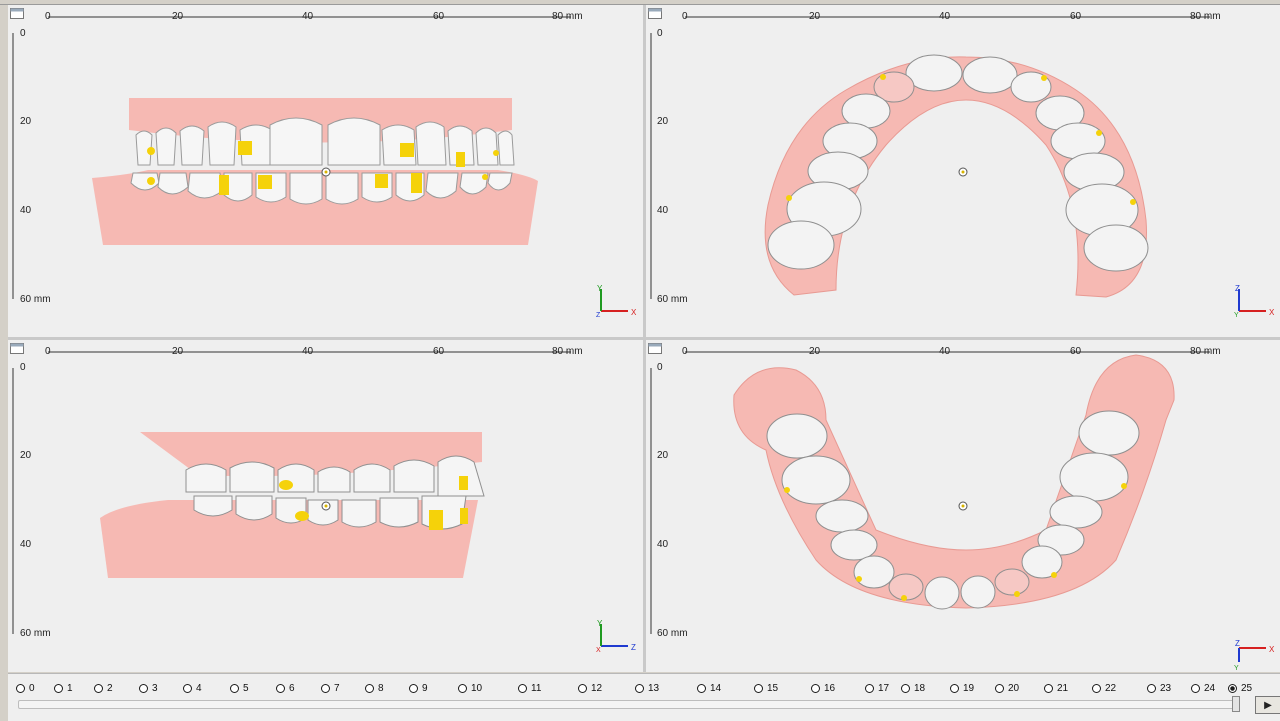 The width and height of the screenshot is (1280, 721). What do you see at coordinates (246, 688) in the screenshot?
I see `stage-label: 5` at bounding box center [246, 688].